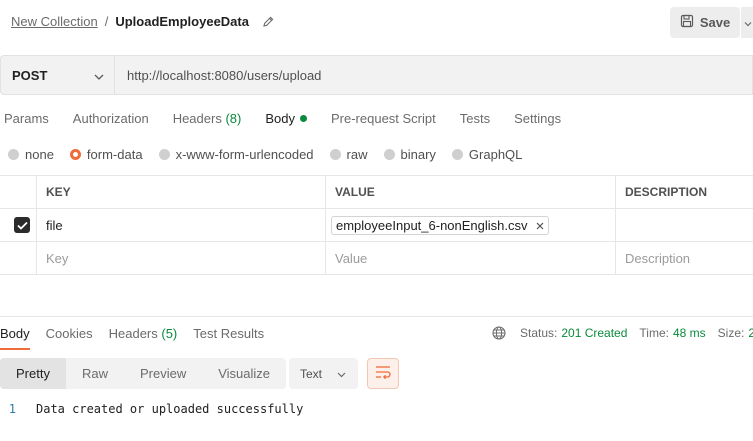 This screenshot has width=753, height=441. I want to click on radio-raw: raw, so click(348, 154).